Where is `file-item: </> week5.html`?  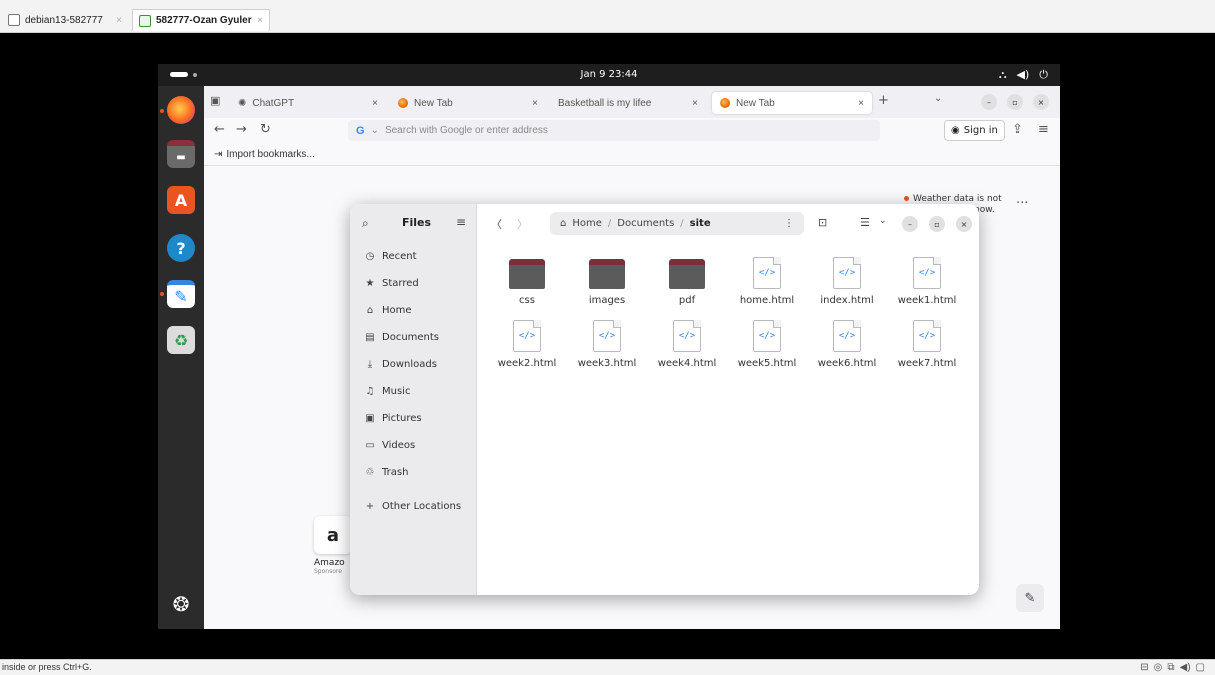 file-item: </> week5.html is located at coordinates (767, 344).